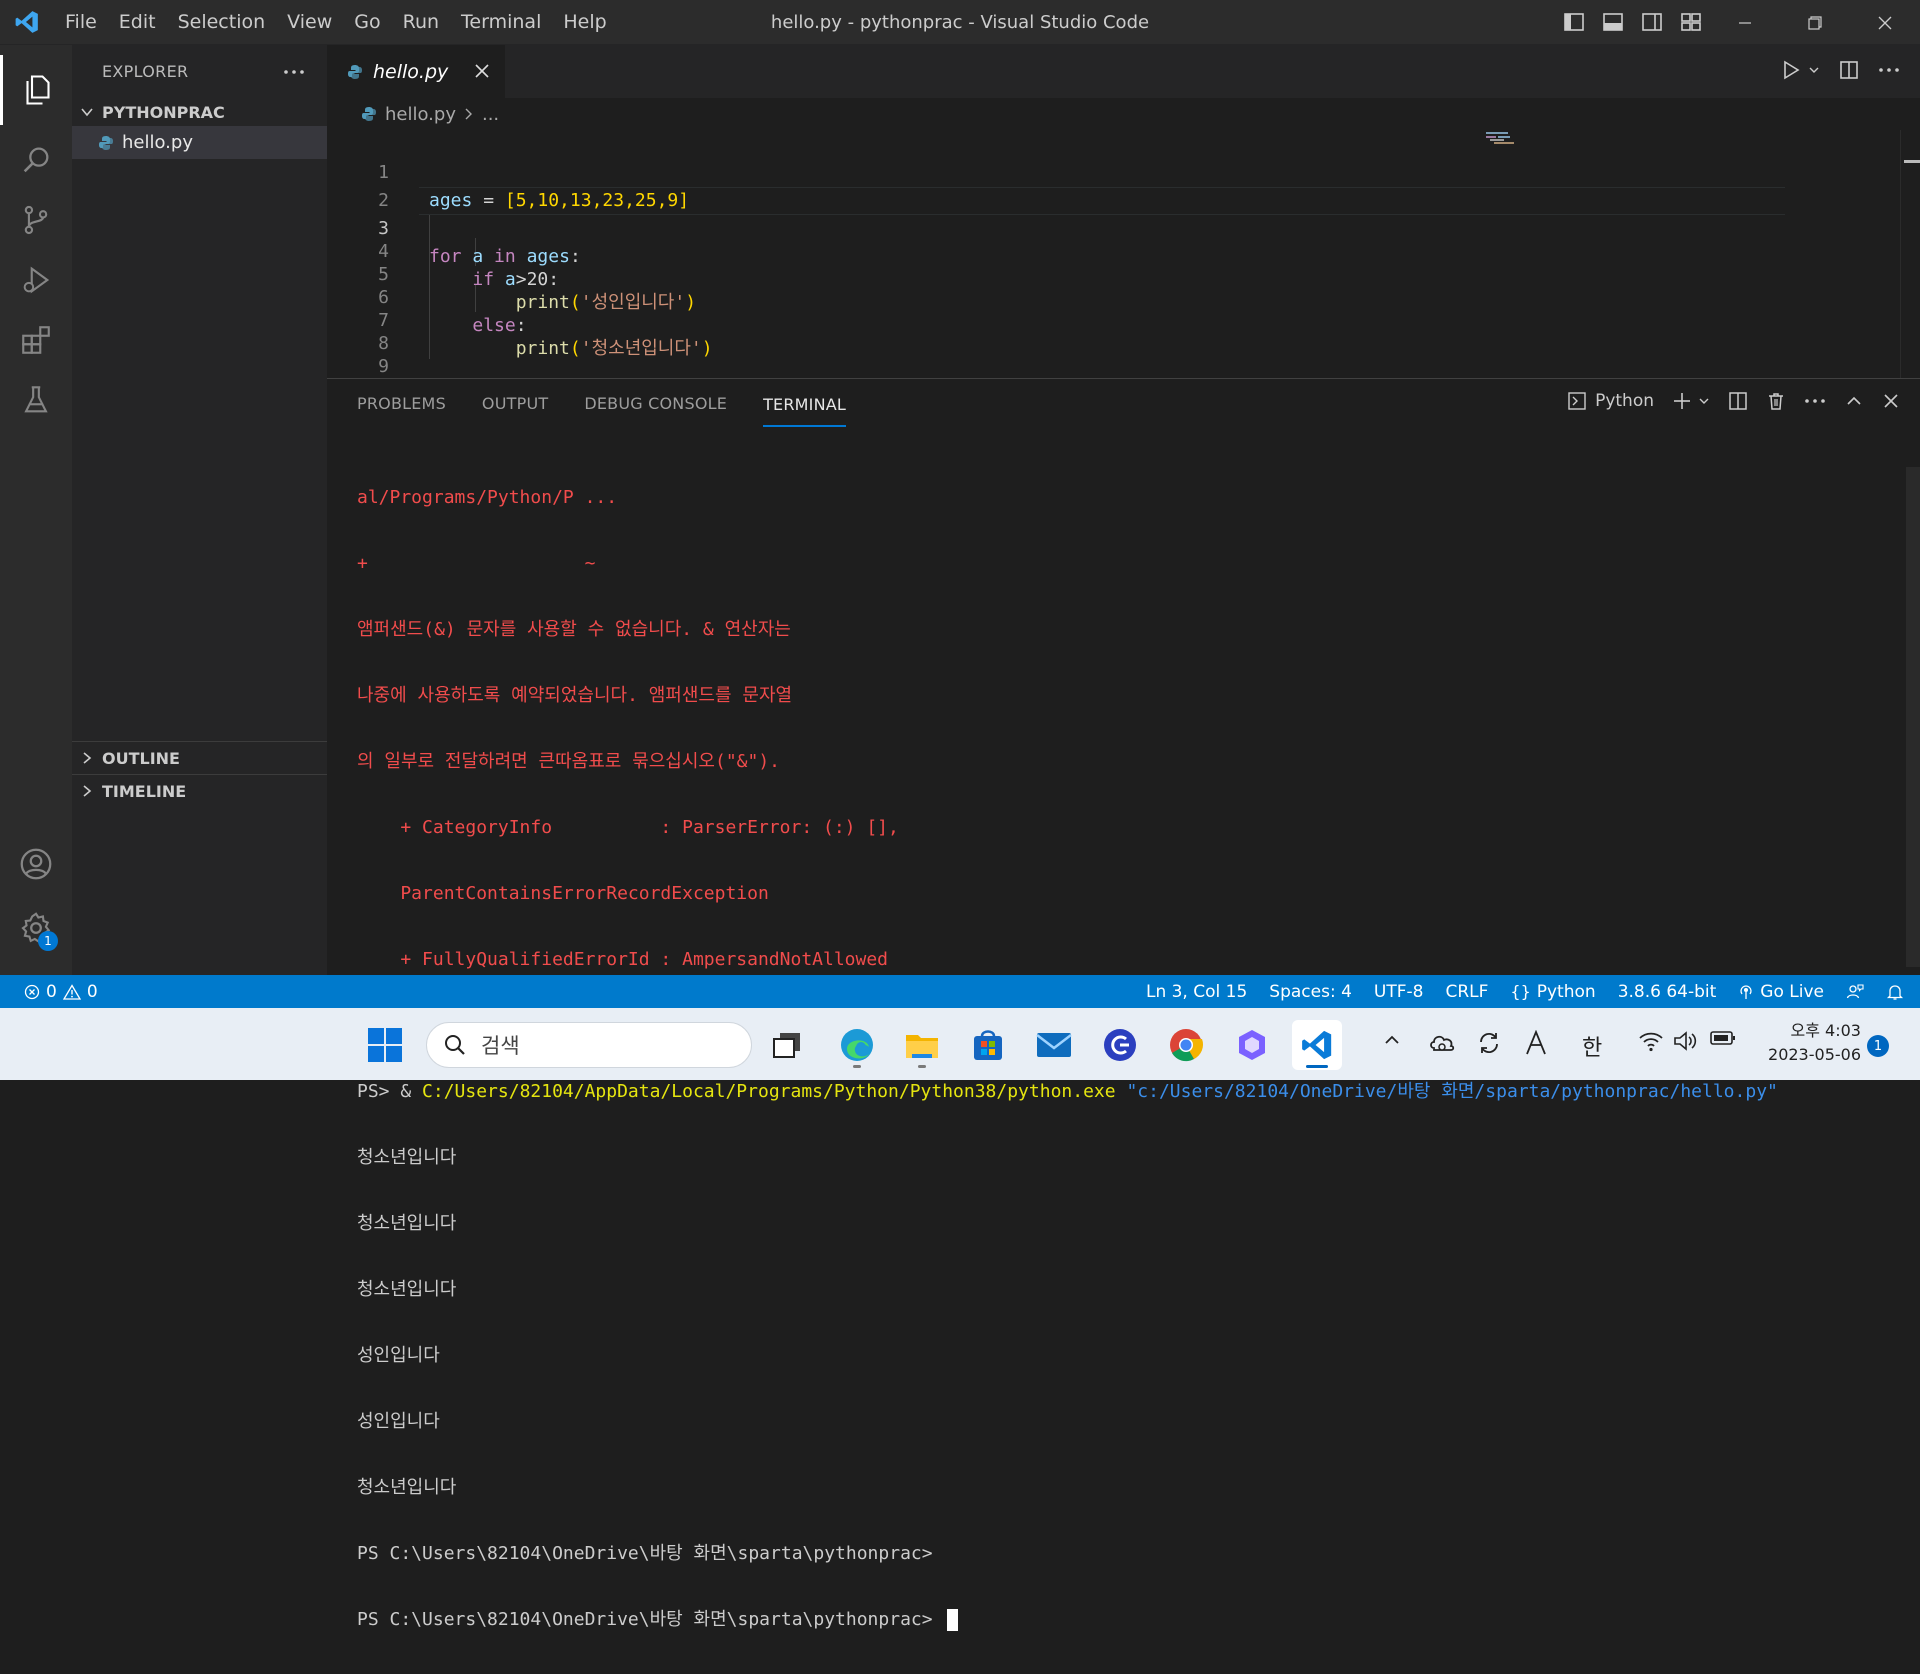  I want to click on tab-output: OUTPUT, so click(515, 404).